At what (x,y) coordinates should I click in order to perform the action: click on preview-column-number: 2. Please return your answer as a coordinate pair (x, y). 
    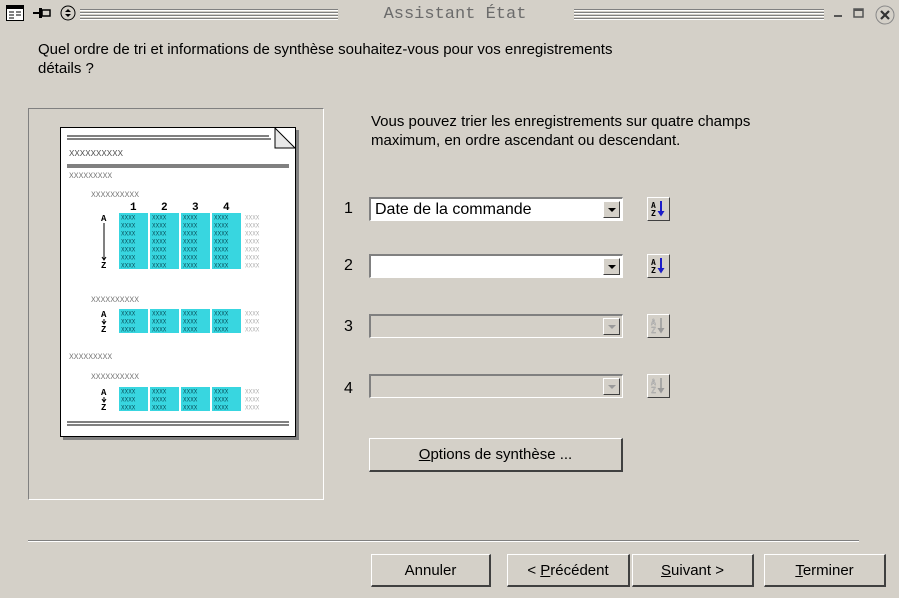
    Looking at the image, I should click on (164, 208).